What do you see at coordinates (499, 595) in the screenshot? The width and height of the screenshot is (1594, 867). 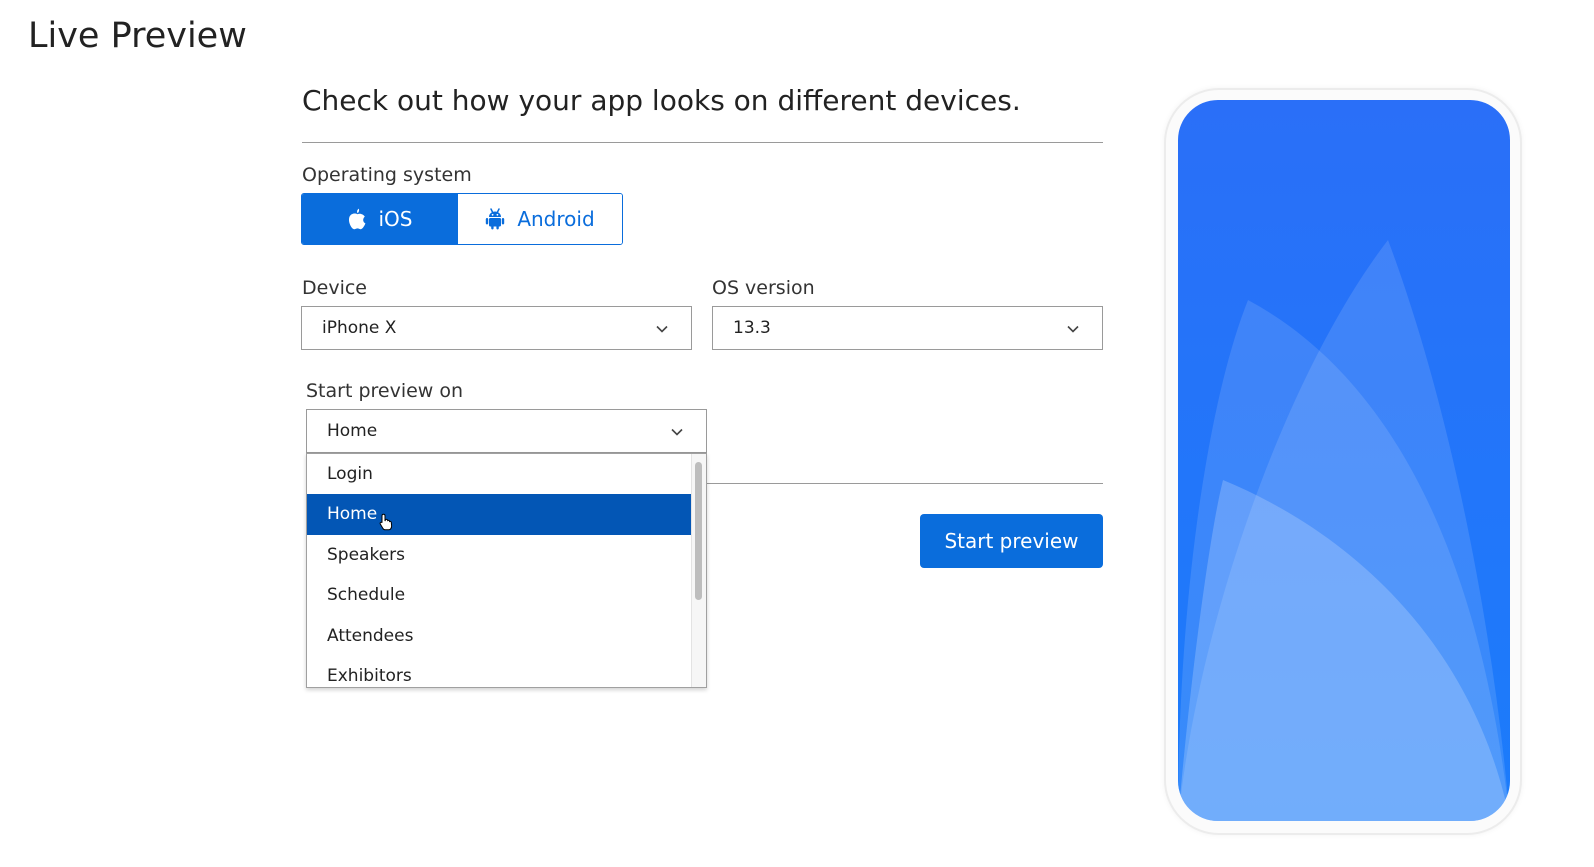 I see `dropdown-option-schedule: Schedule` at bounding box center [499, 595].